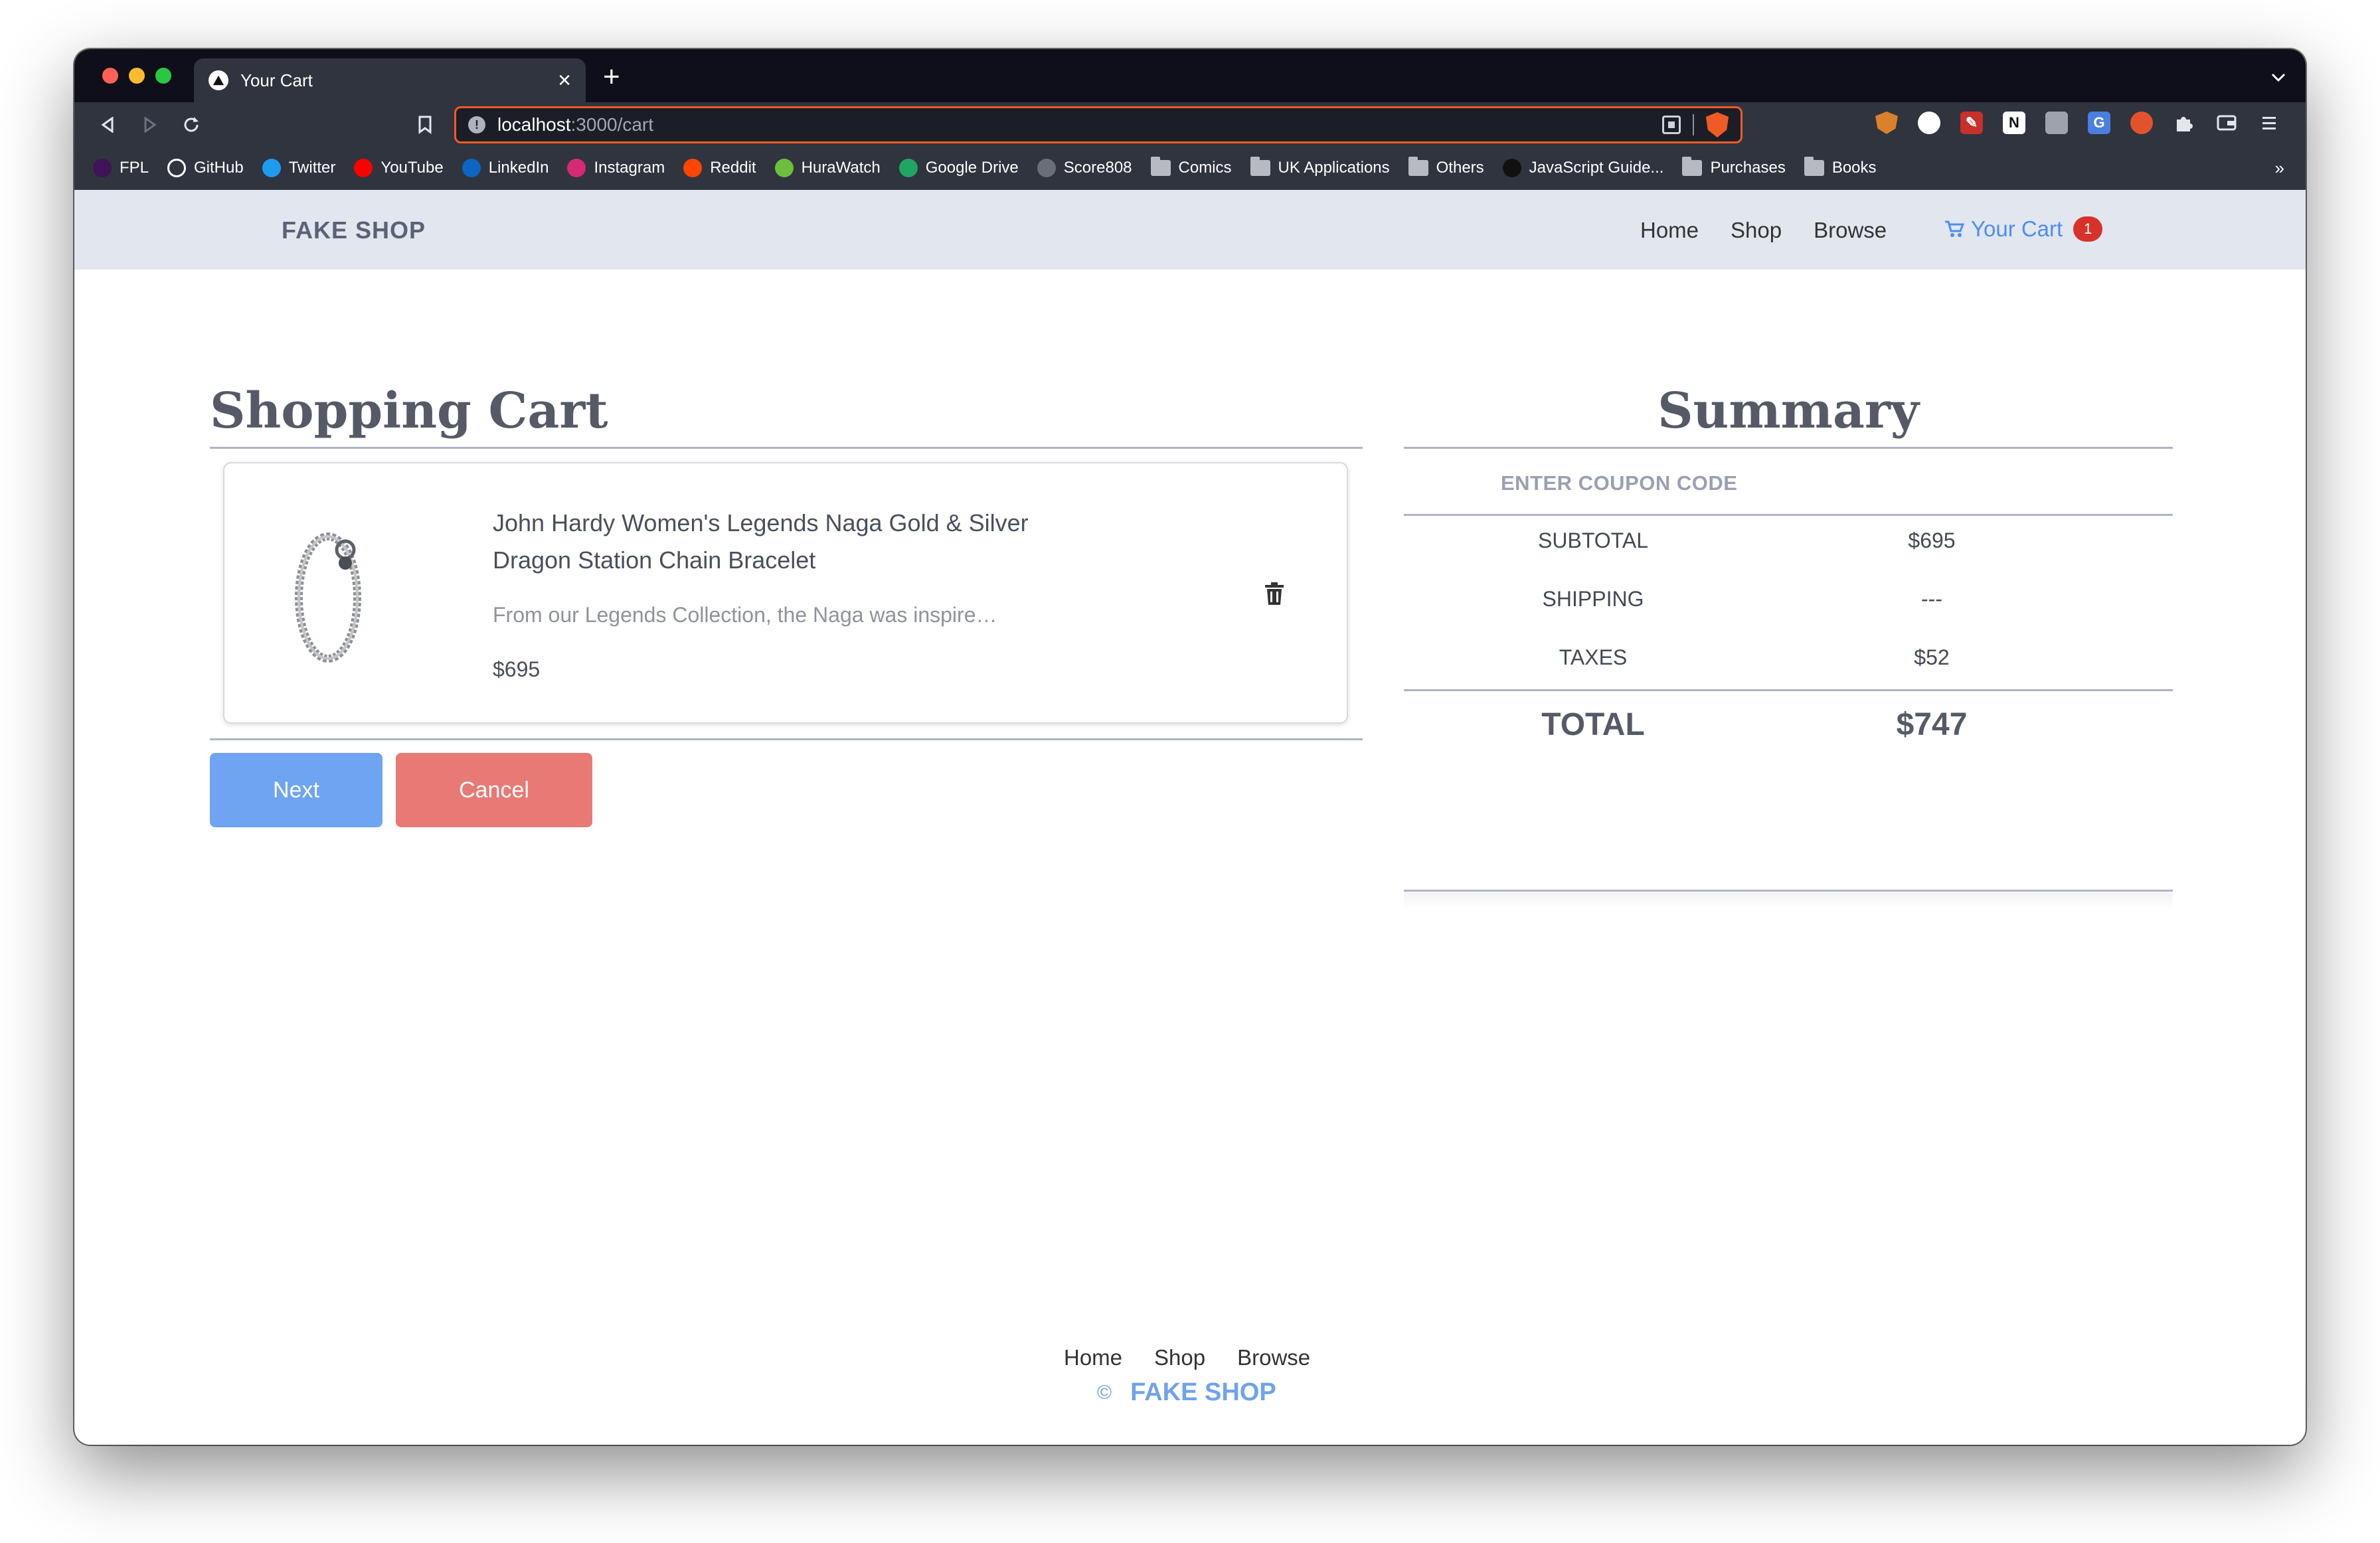 The height and width of the screenshot is (1543, 2380). What do you see at coordinates (2278, 76) in the screenshot?
I see `tab-list-chevron-down-icon` at bounding box center [2278, 76].